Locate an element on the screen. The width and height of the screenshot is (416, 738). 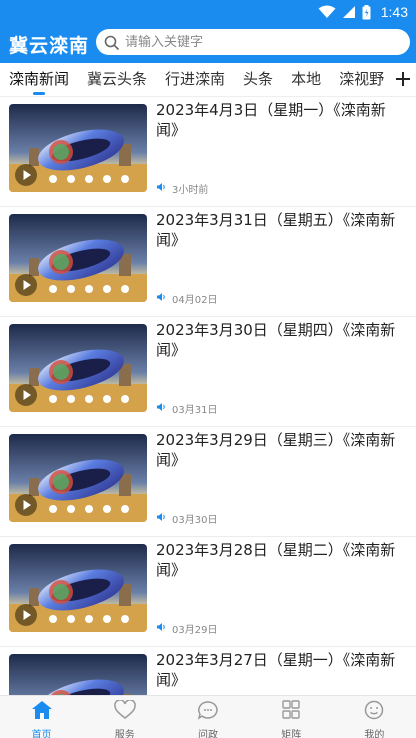
news-meta: 03月30日 is located at coordinates (186, 518).